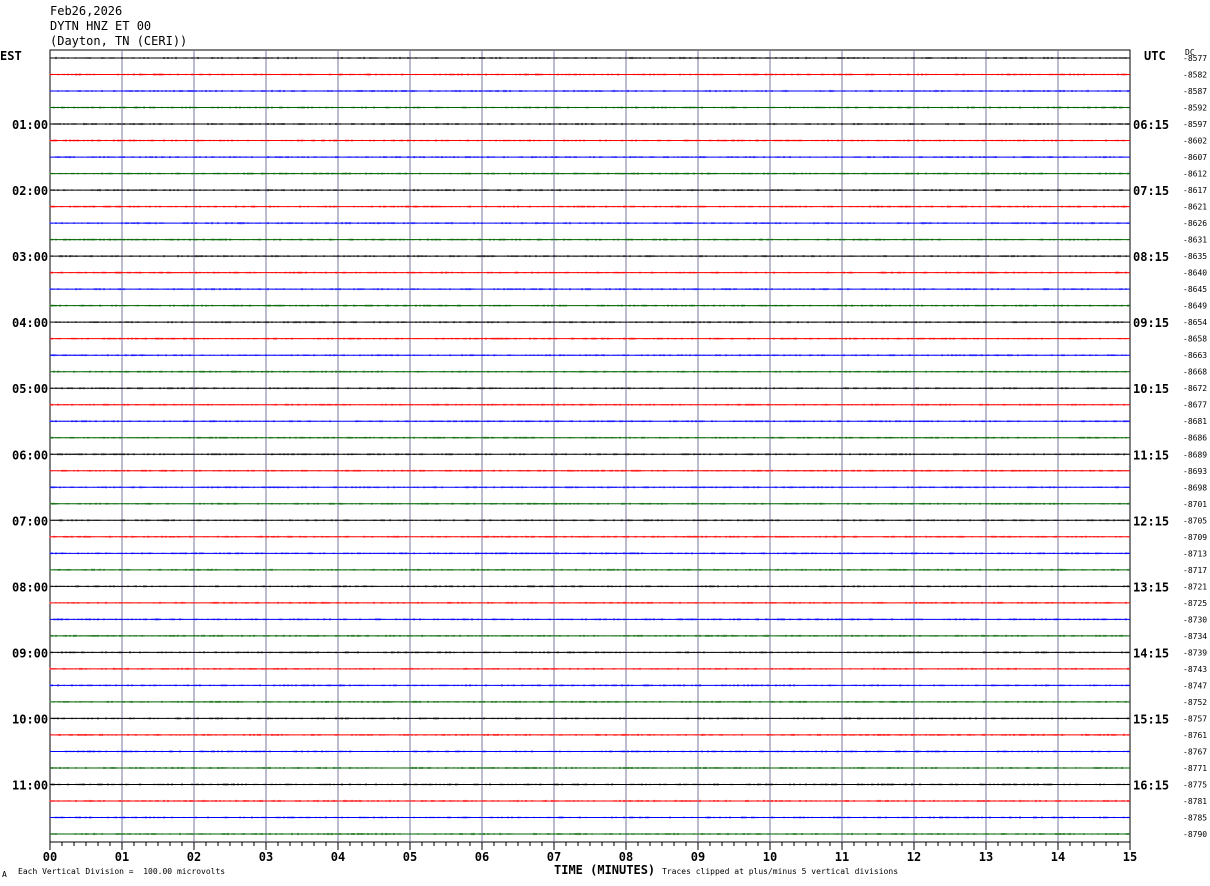 Image resolution: width=1210 pixels, height=886 pixels. What do you see at coordinates (1195, 471) in the screenshot?
I see `dc-offset-label: -8693` at bounding box center [1195, 471].